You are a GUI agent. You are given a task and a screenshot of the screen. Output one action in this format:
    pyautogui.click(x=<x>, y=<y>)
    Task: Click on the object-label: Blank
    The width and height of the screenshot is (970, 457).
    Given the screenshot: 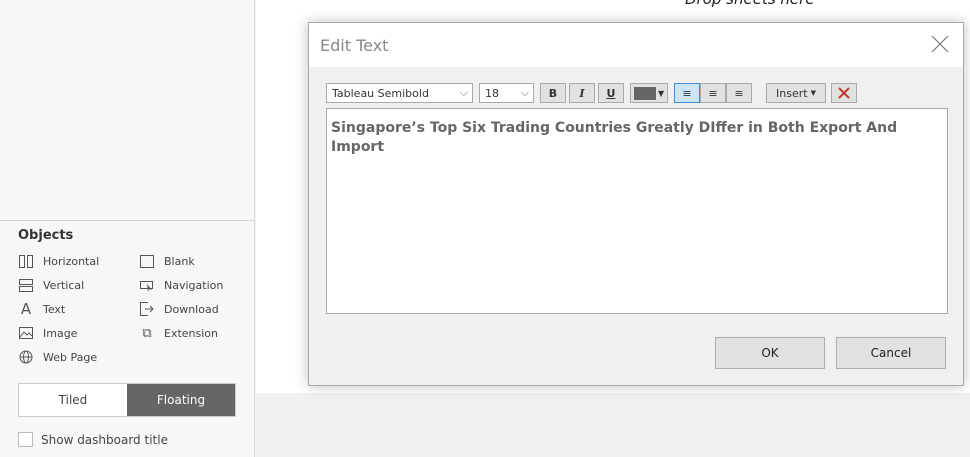 What is the action you would take?
    pyautogui.click(x=179, y=261)
    